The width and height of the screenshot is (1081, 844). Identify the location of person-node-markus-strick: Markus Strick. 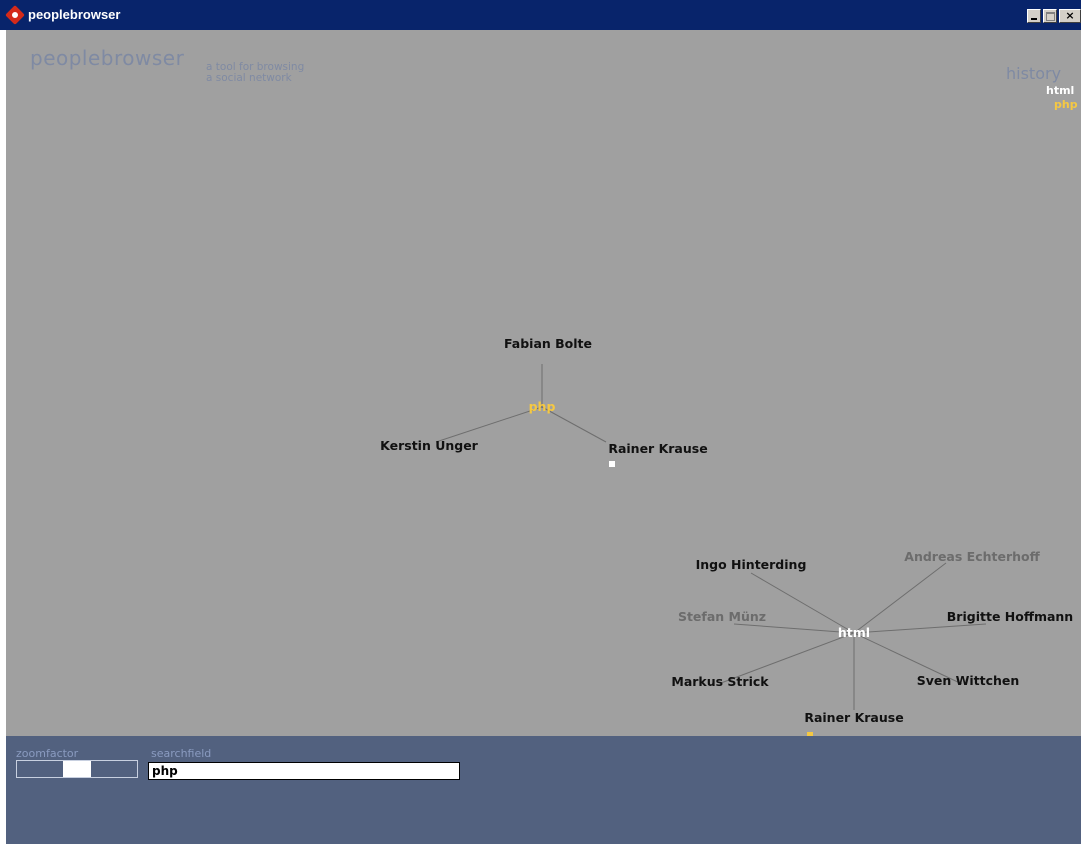
(720, 681).